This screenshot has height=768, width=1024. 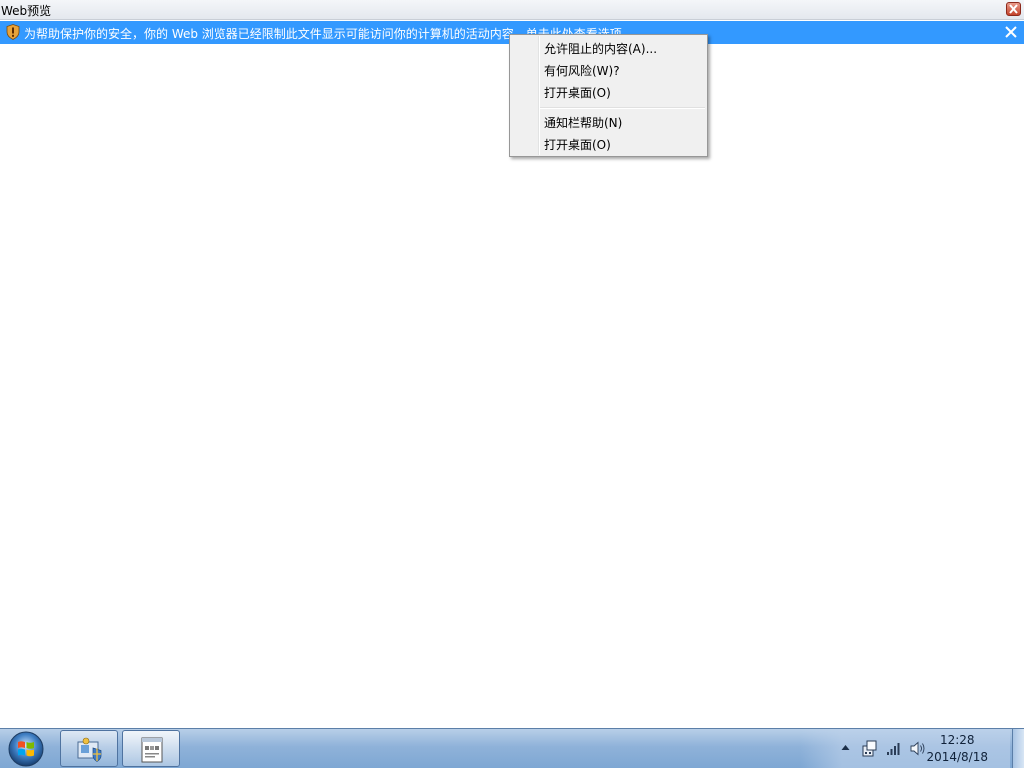 I want to click on taskbar-clock: 12:28 2014/8/18, so click(x=957, y=749).